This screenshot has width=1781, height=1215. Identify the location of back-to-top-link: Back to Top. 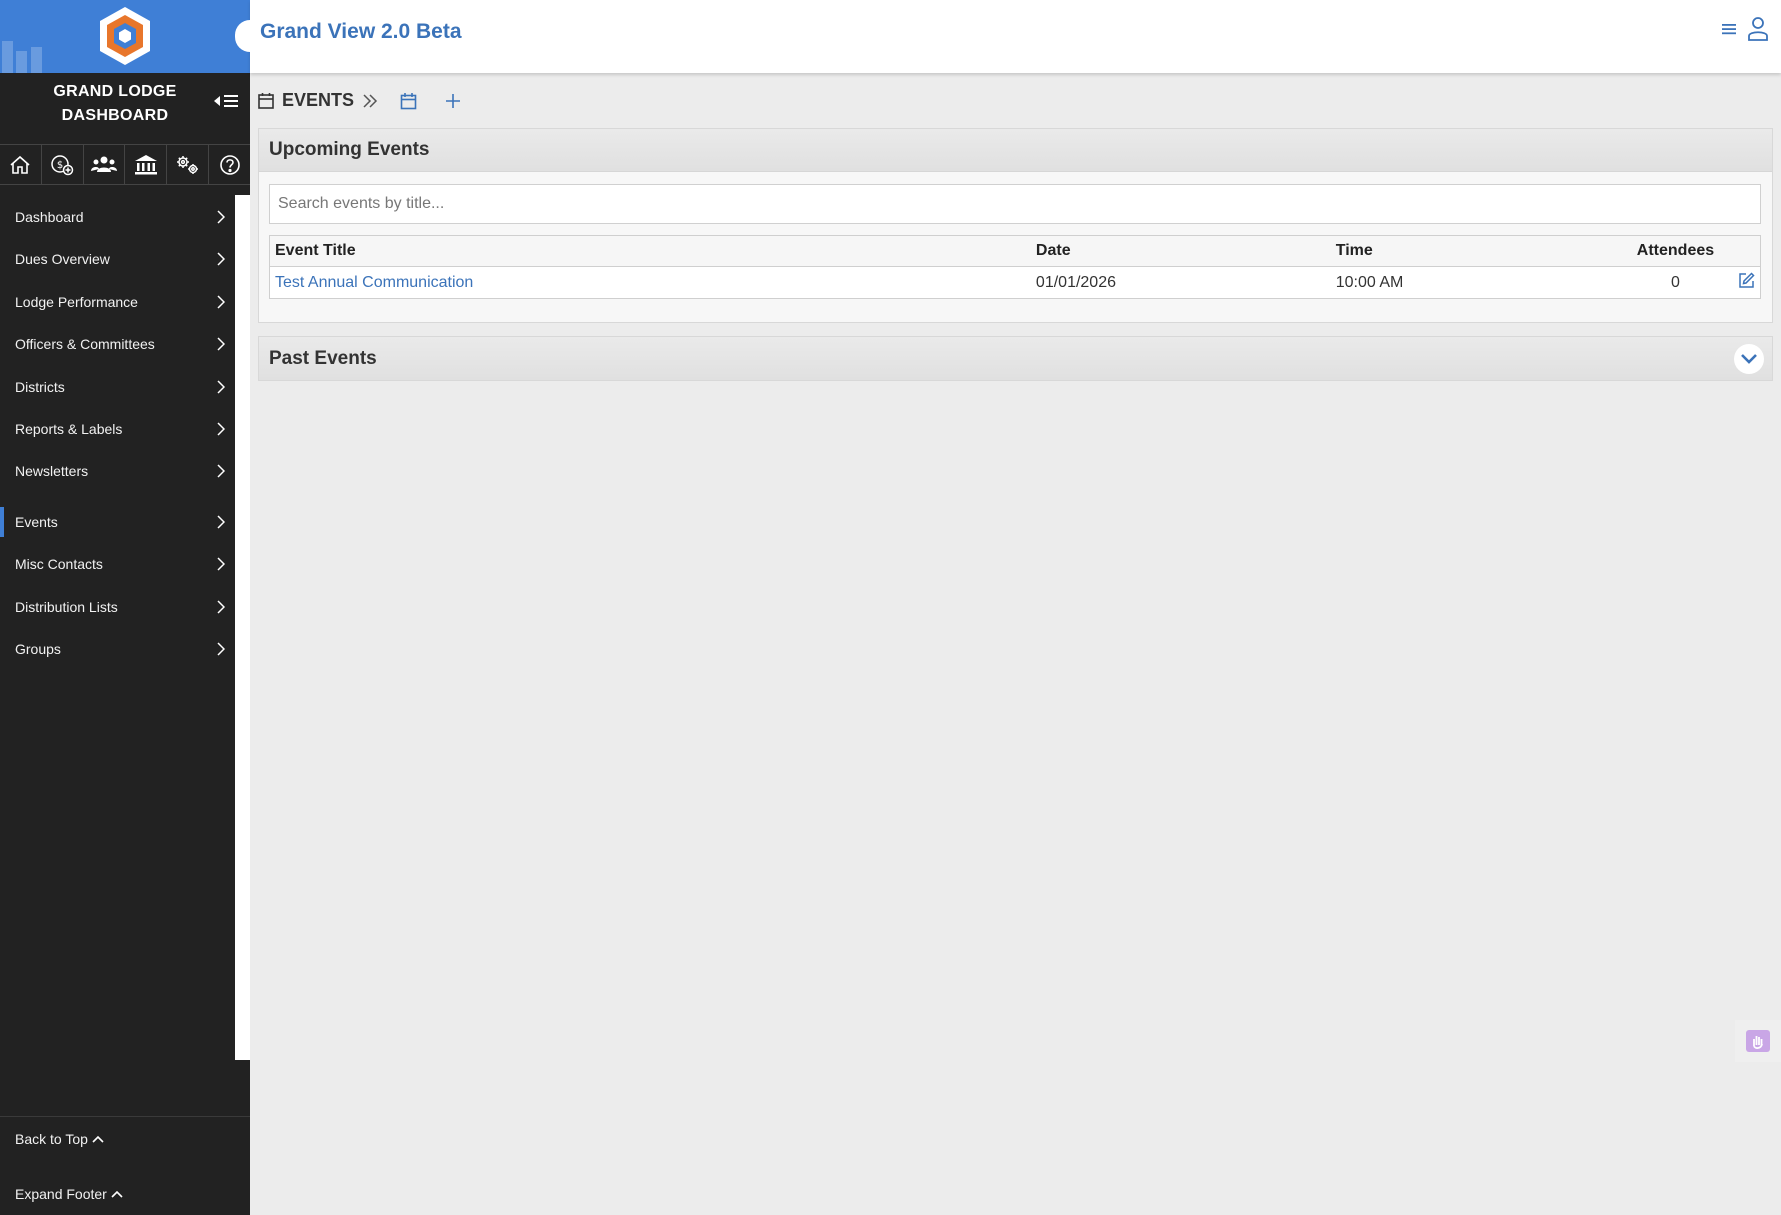
(59, 1139).